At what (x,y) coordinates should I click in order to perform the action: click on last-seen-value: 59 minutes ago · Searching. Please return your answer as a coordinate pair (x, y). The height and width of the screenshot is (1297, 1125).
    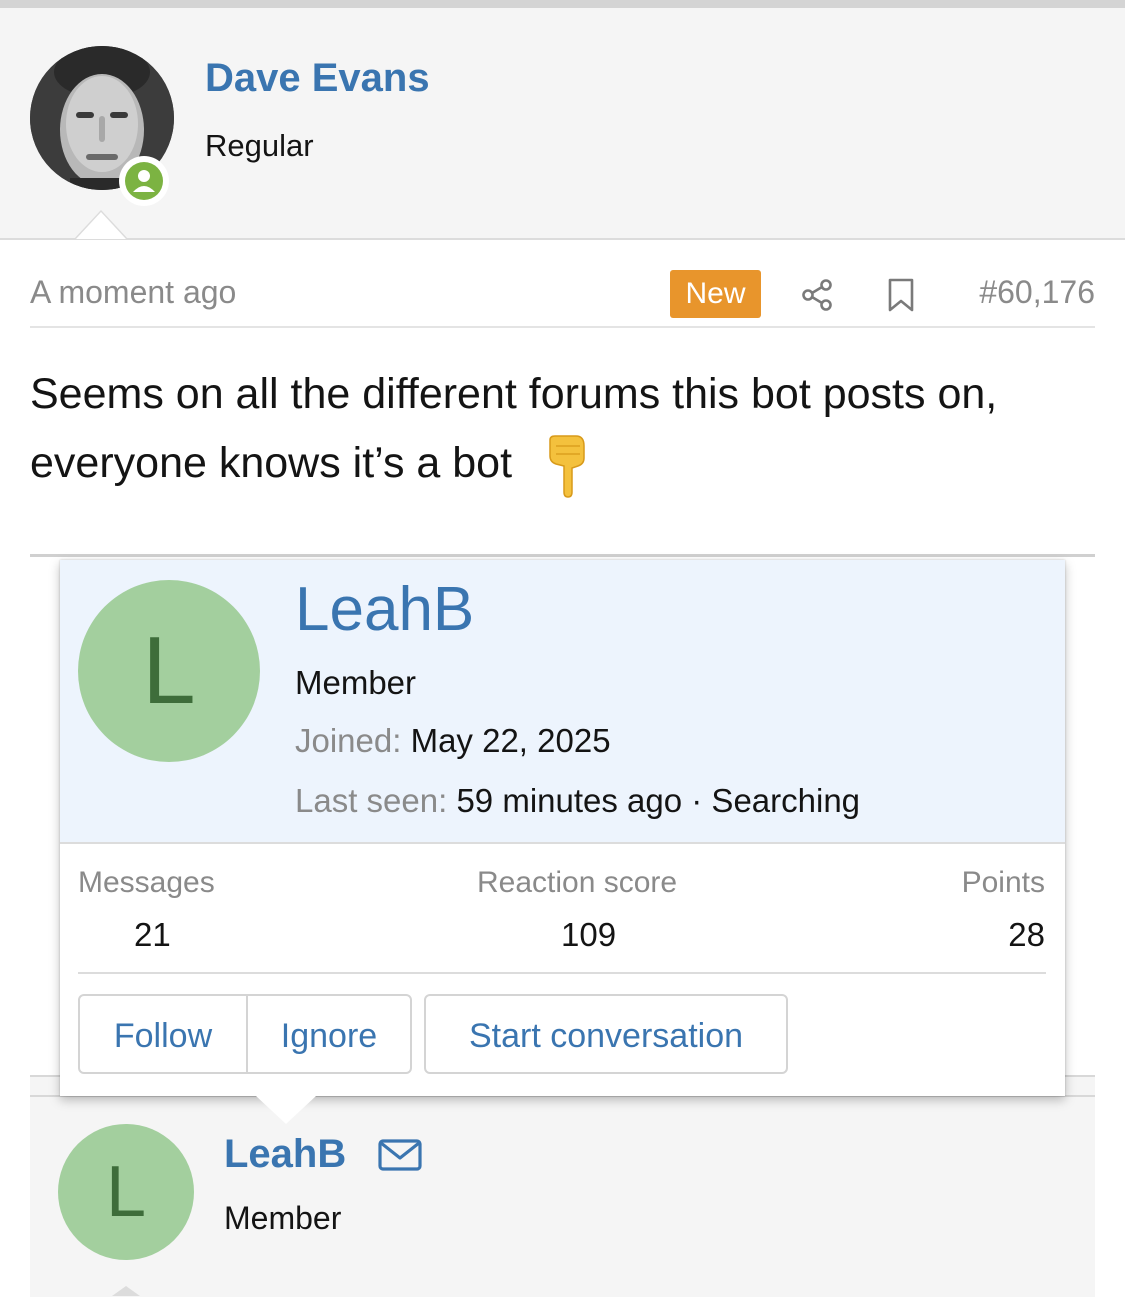
    Looking at the image, I should click on (658, 800).